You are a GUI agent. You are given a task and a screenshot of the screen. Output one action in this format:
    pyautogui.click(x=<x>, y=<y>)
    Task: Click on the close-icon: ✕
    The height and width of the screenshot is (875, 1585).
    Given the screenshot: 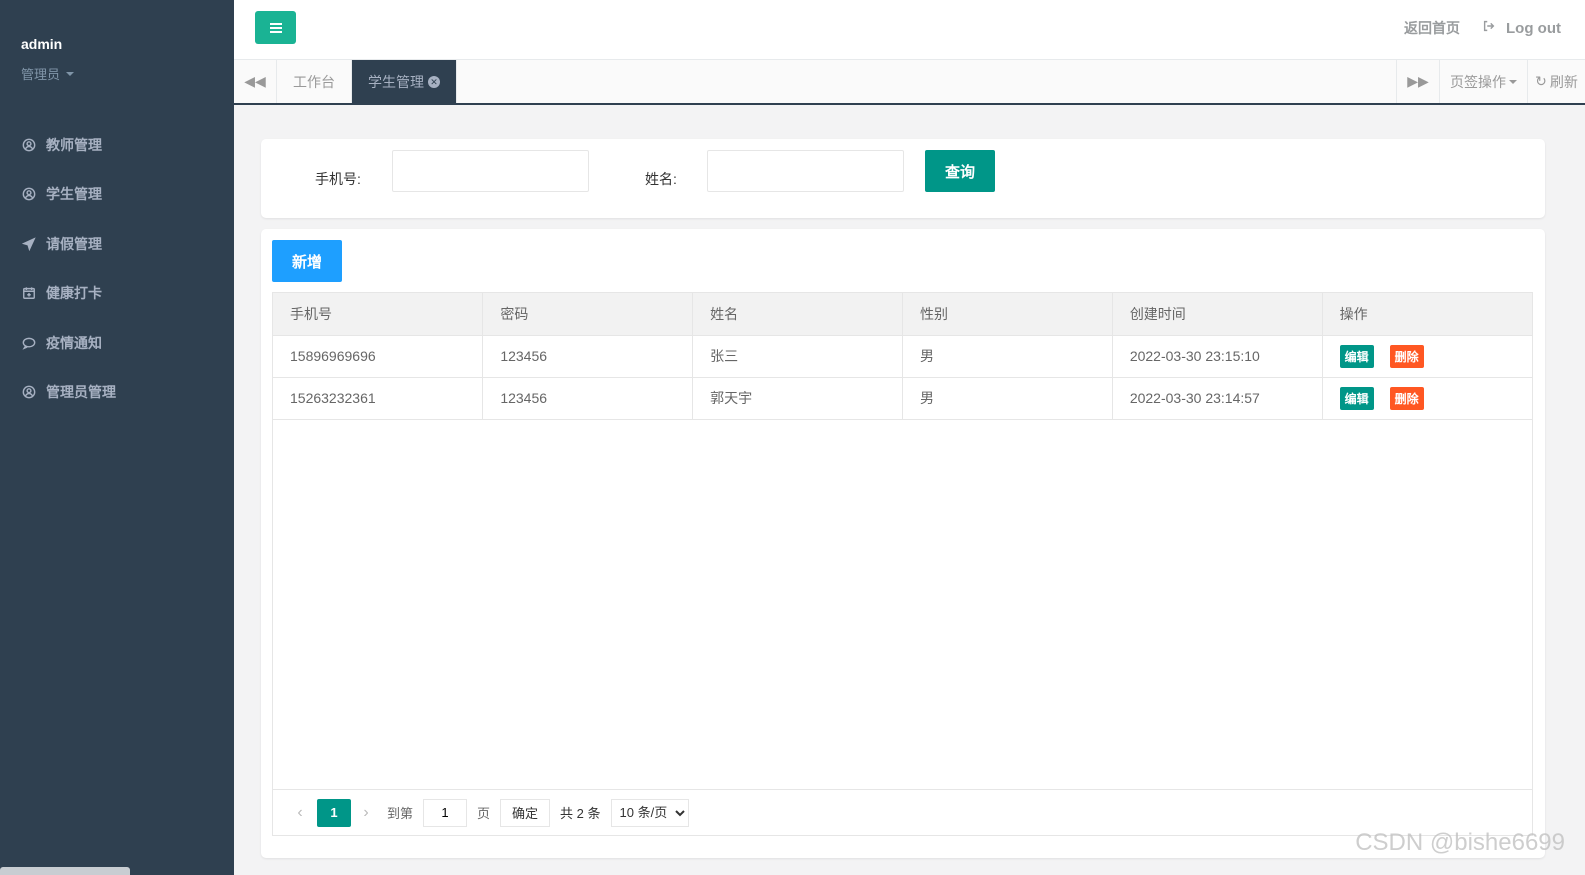 What is the action you would take?
    pyautogui.click(x=434, y=81)
    